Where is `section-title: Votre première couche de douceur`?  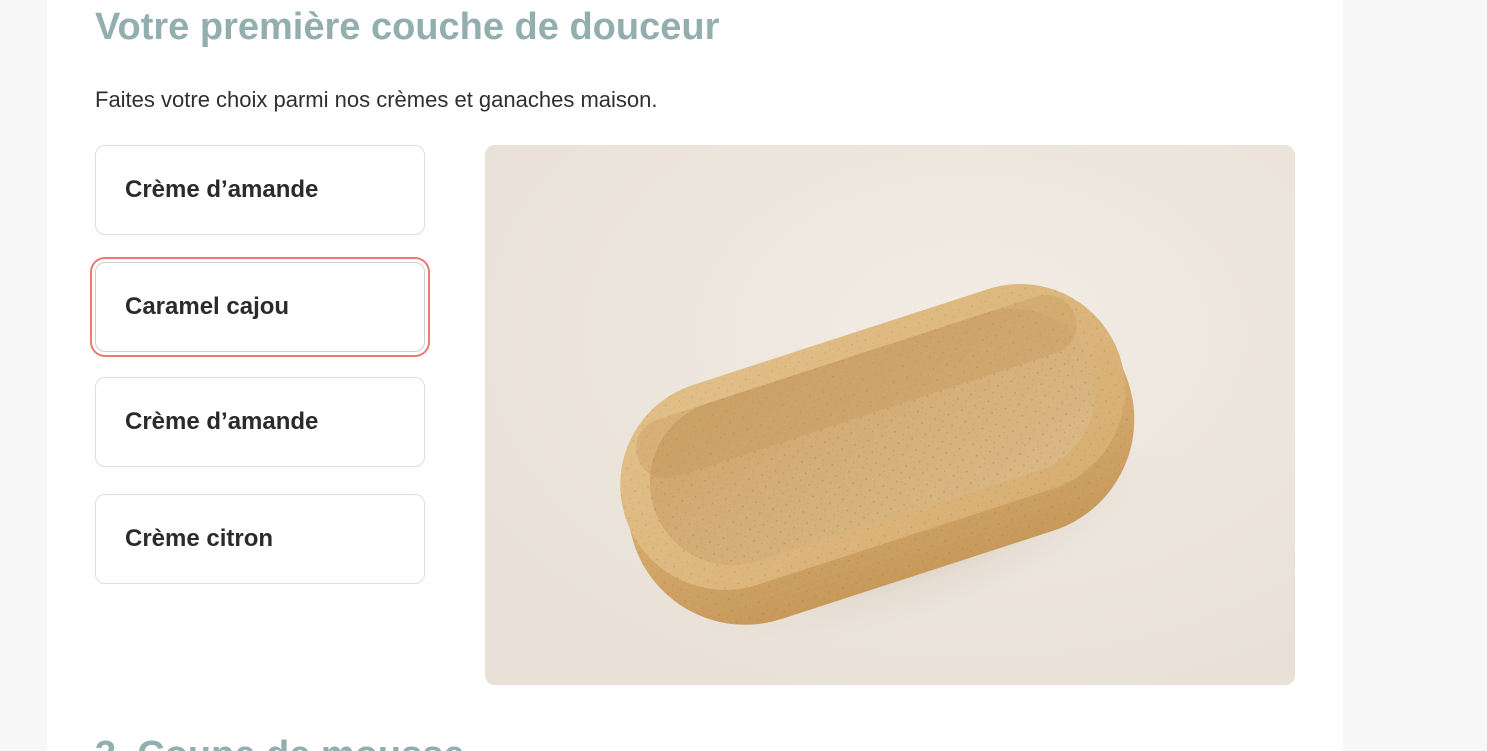
section-title: Votre première couche de douceur is located at coordinates (407, 27).